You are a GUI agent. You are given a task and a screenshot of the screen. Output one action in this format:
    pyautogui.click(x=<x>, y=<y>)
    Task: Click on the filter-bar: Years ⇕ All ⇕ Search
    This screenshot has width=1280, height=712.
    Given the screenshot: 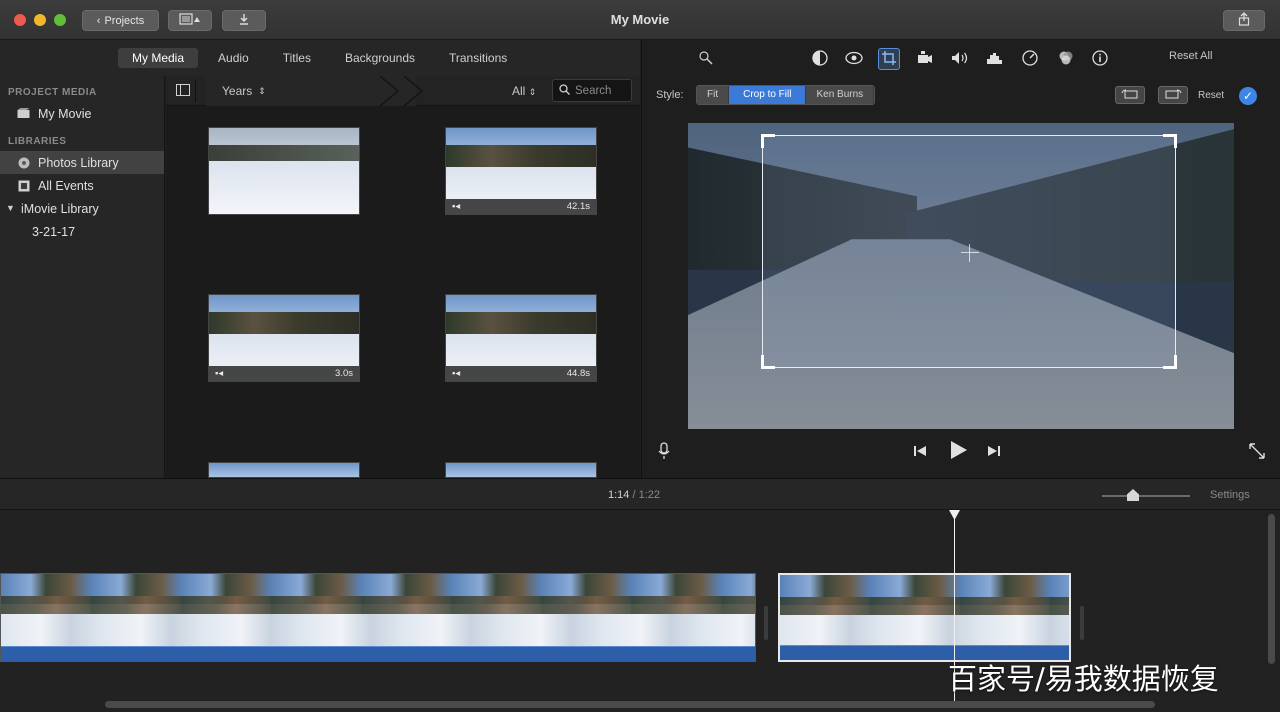 What is the action you would take?
    pyautogui.click(x=403, y=91)
    